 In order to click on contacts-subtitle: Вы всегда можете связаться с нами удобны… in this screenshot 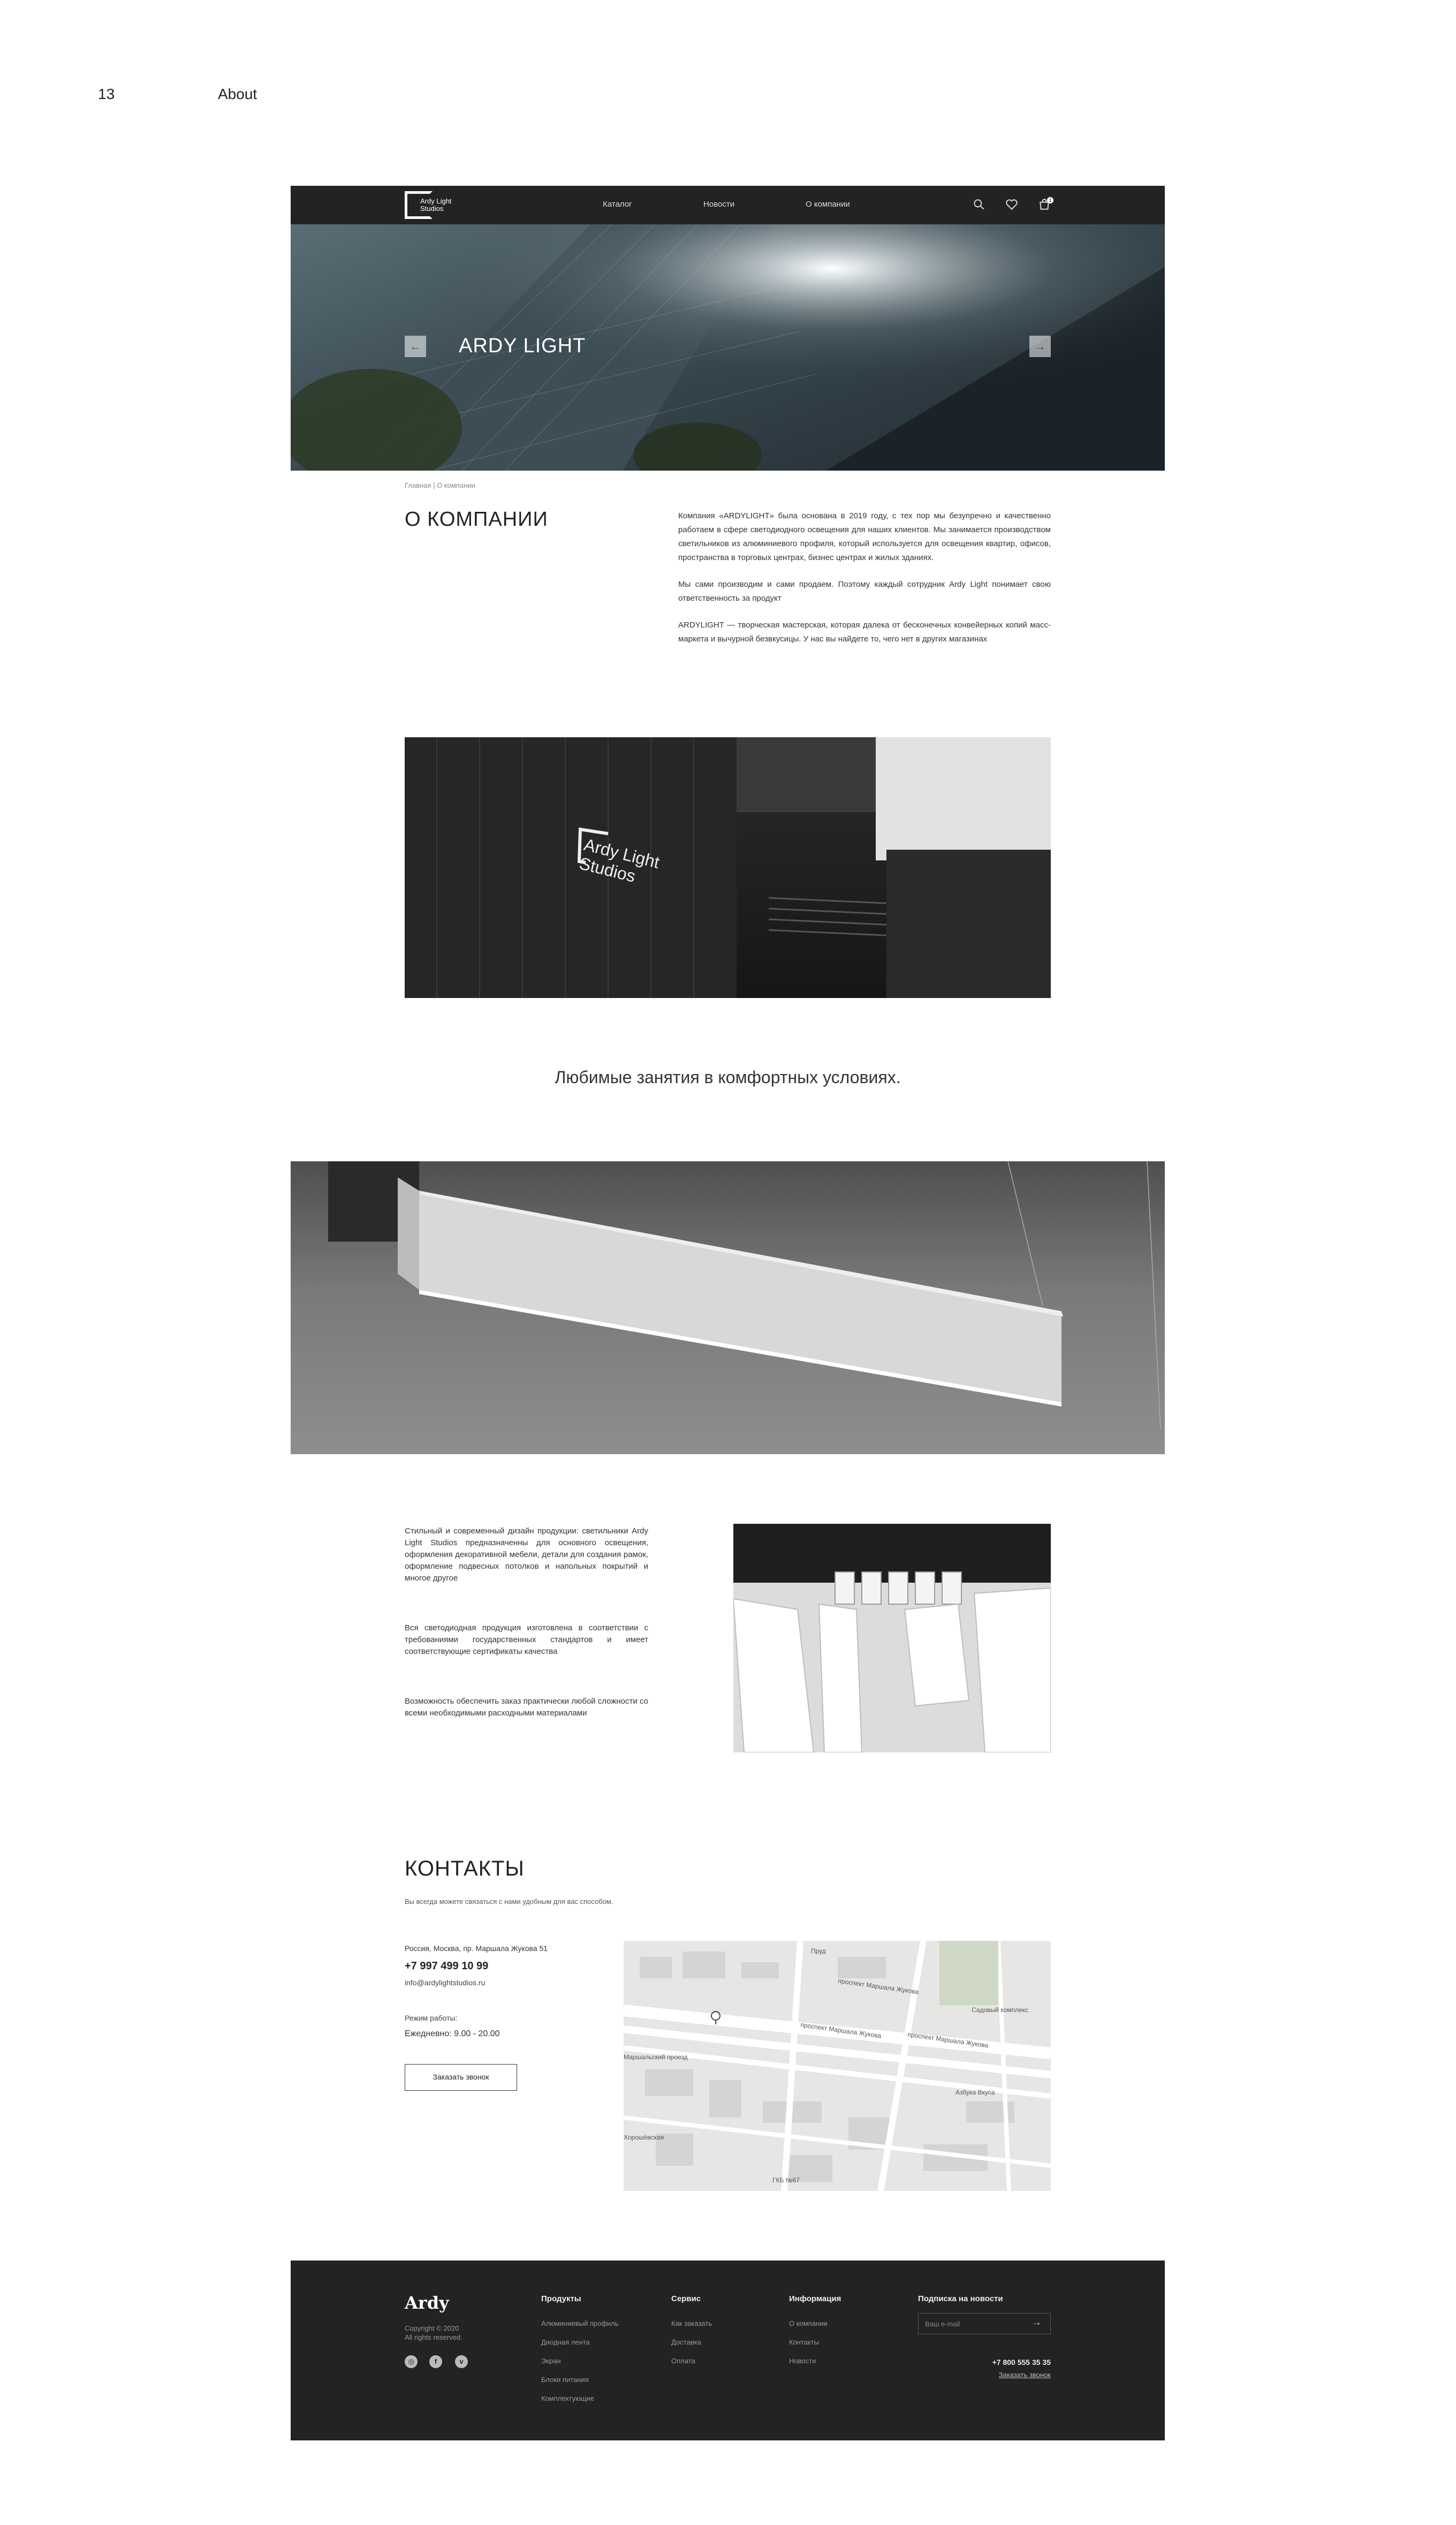, I will do `click(509, 1901)`.